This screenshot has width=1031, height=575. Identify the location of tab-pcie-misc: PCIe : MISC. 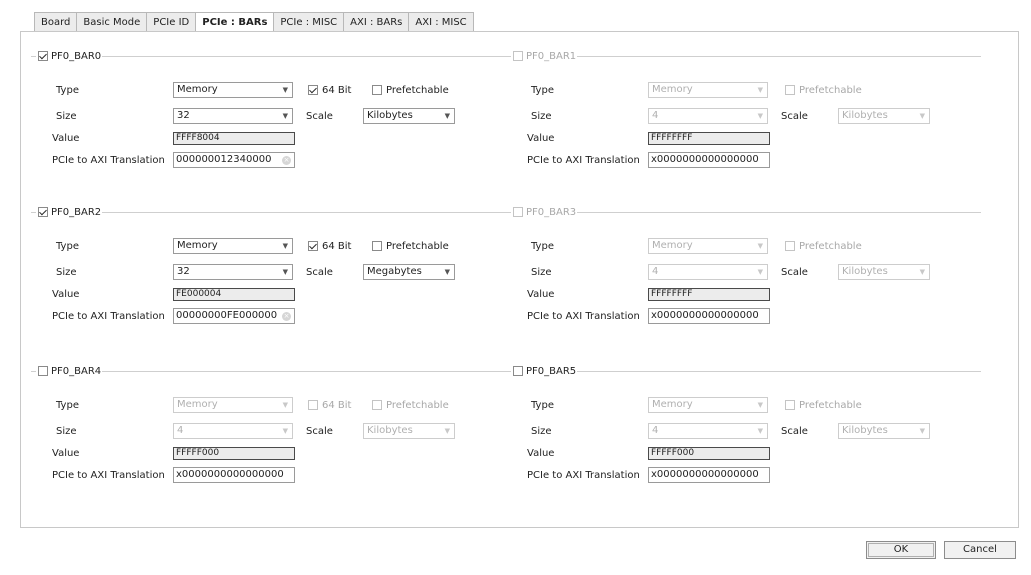
(309, 22).